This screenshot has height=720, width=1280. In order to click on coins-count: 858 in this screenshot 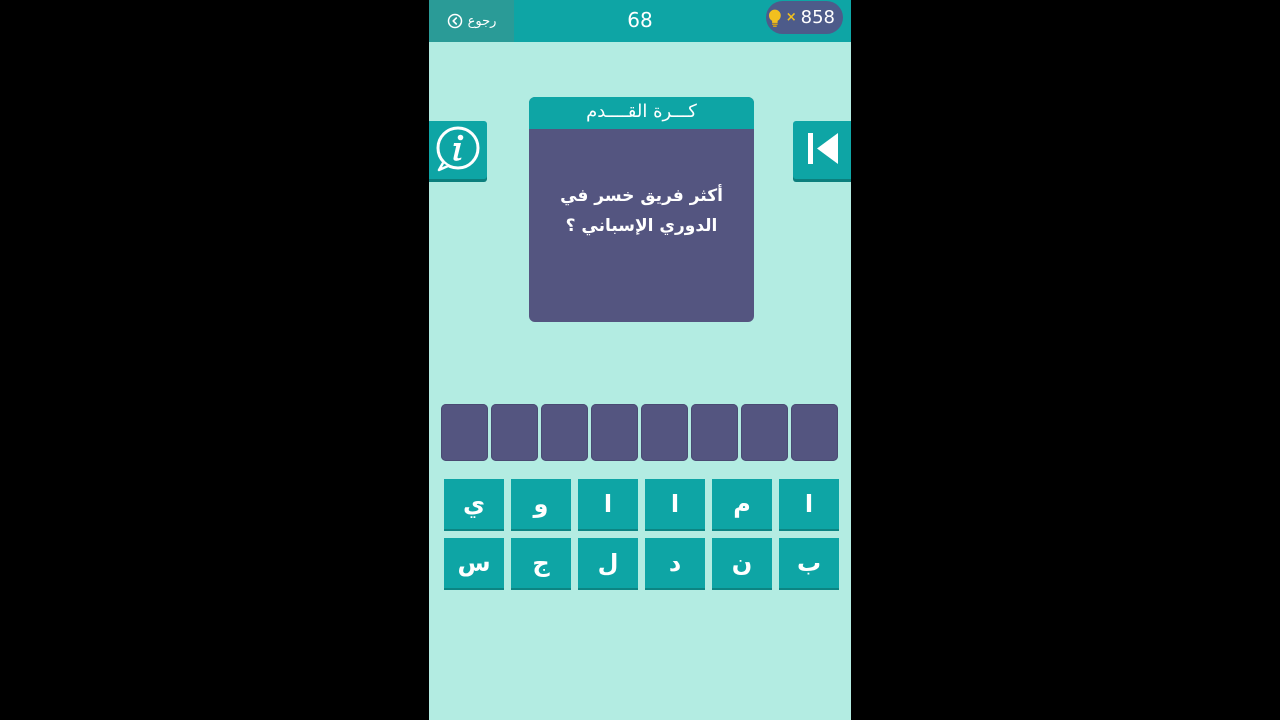, I will do `click(817, 17)`.